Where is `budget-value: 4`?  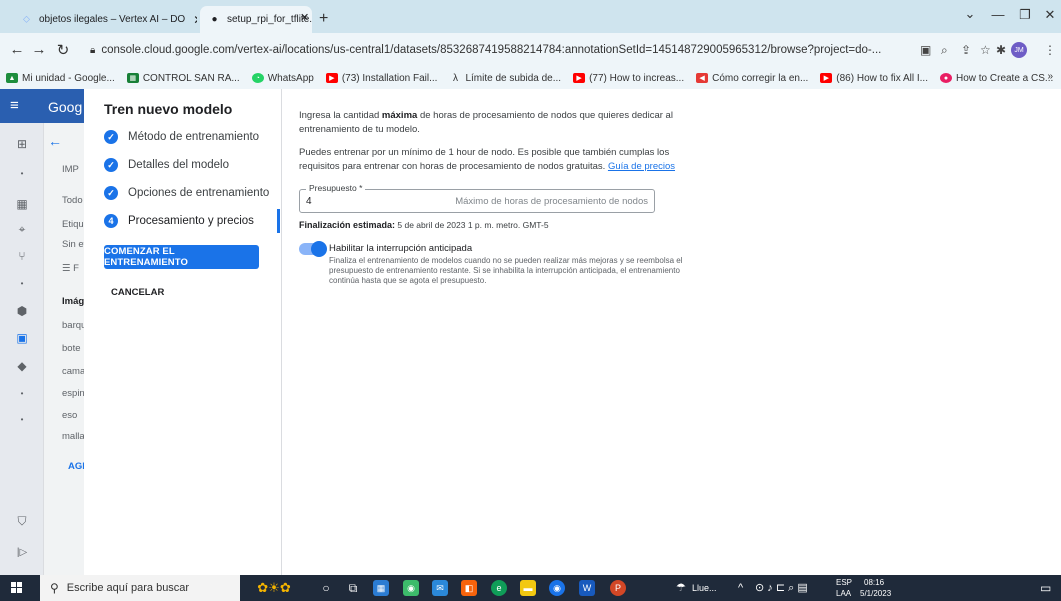
budget-value: 4 is located at coordinates (309, 201).